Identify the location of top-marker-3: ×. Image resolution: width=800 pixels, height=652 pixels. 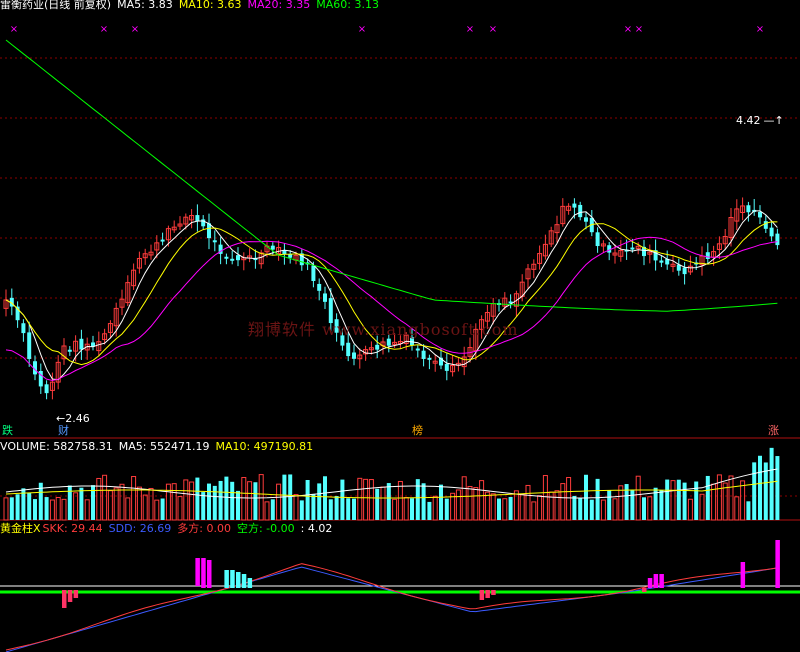
(362, 29).